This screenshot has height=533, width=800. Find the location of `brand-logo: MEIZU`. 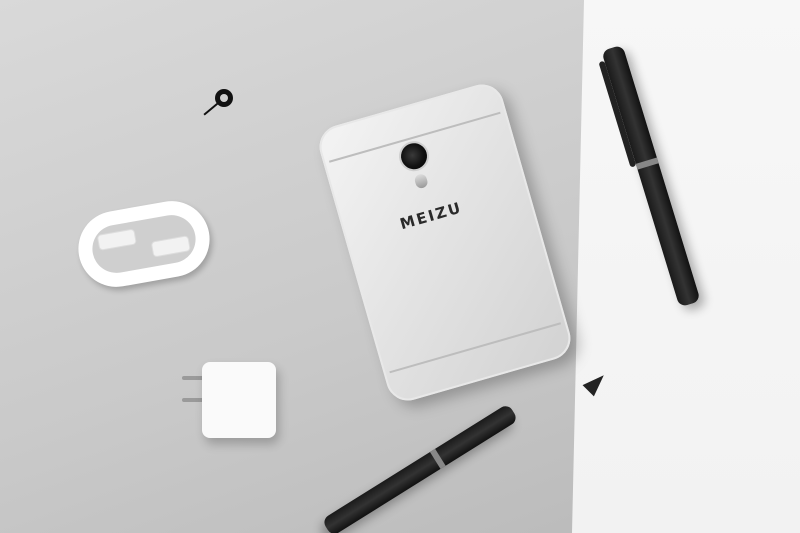

brand-logo: MEIZU is located at coordinates (431, 216).